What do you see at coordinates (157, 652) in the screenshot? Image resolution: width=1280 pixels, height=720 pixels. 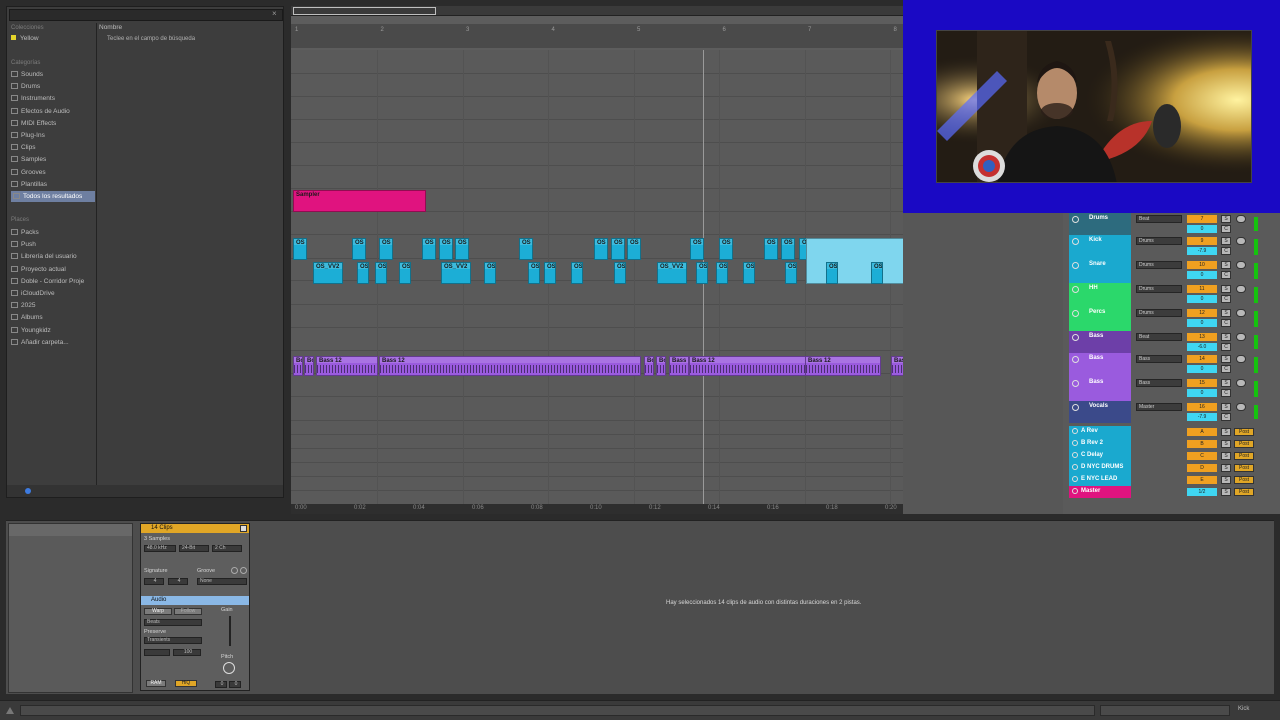 I see `loop-mode-select` at bounding box center [157, 652].